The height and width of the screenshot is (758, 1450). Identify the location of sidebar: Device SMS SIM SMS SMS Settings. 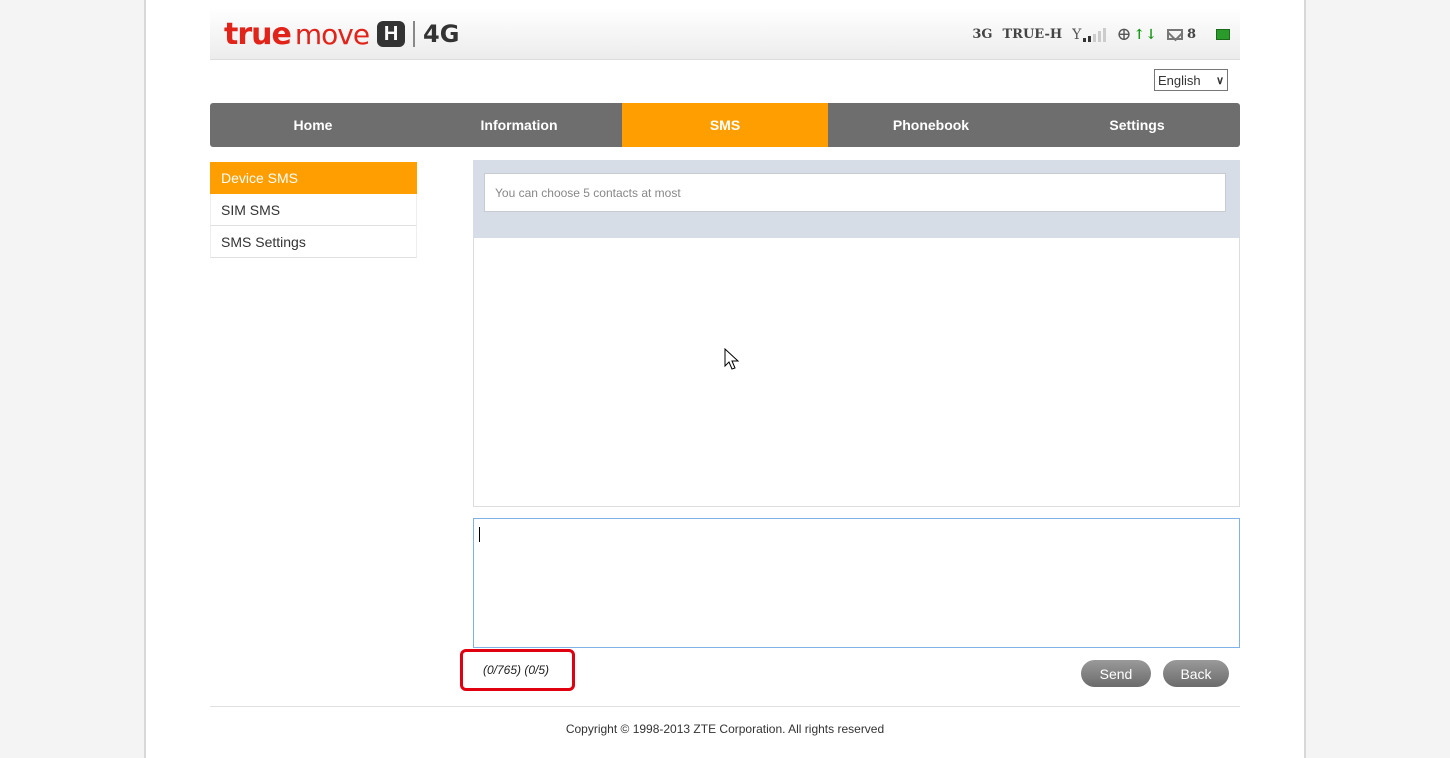
(313, 210).